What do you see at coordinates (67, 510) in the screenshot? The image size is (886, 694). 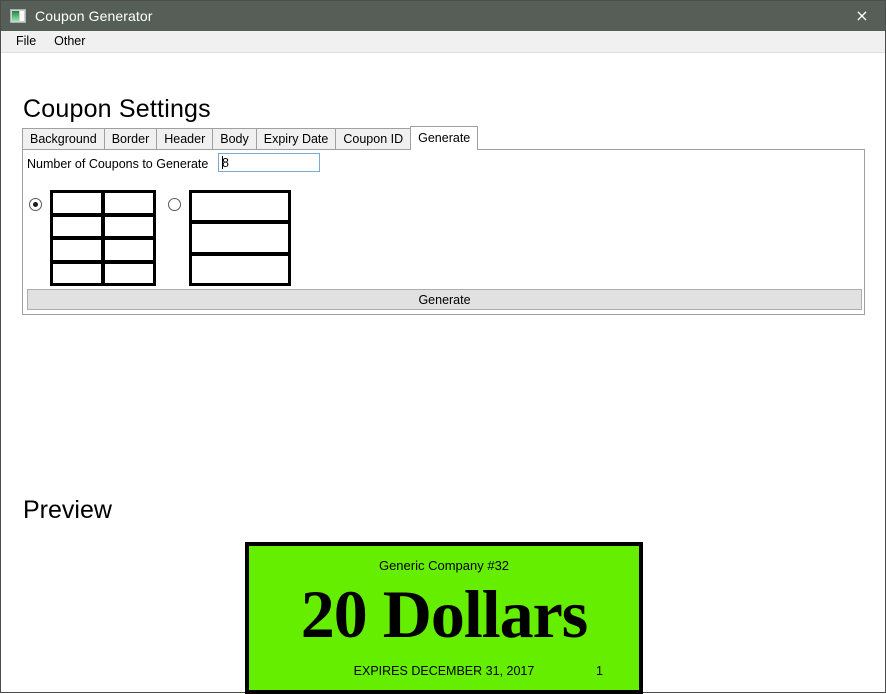 I see `preview-heading: Preview` at bounding box center [67, 510].